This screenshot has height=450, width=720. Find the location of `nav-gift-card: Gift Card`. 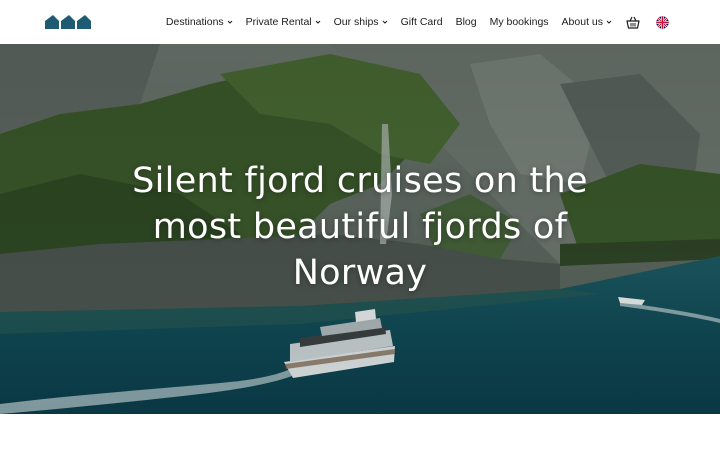

nav-gift-card: Gift Card is located at coordinates (422, 22).